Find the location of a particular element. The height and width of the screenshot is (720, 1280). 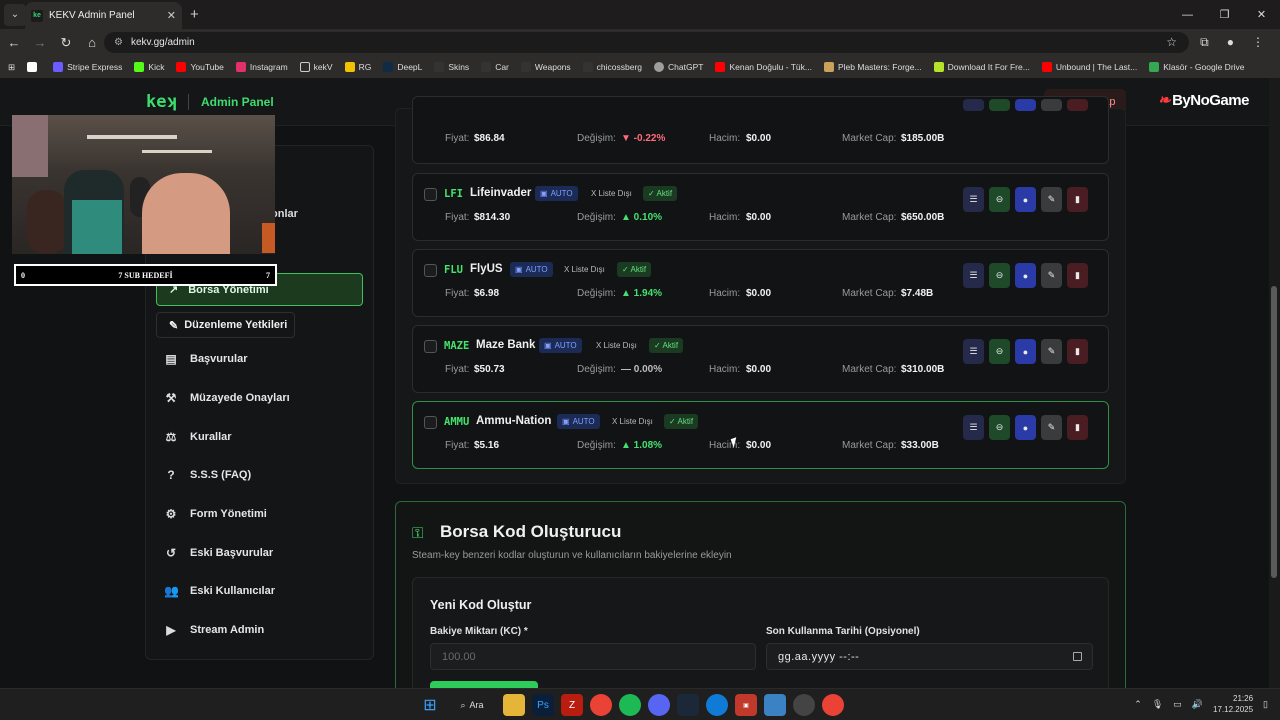

home-icon: ⌂ is located at coordinates (92, 42).